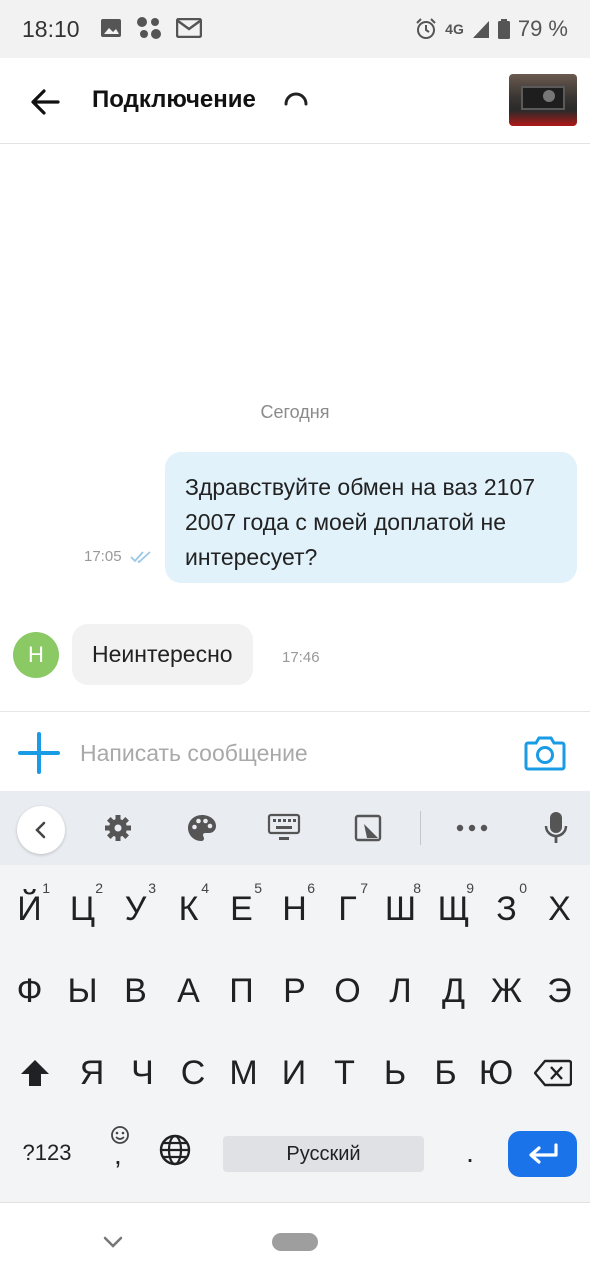 The width and height of the screenshot is (590, 1280). What do you see at coordinates (400, 991) in the screenshot?
I see `key: Л` at bounding box center [400, 991].